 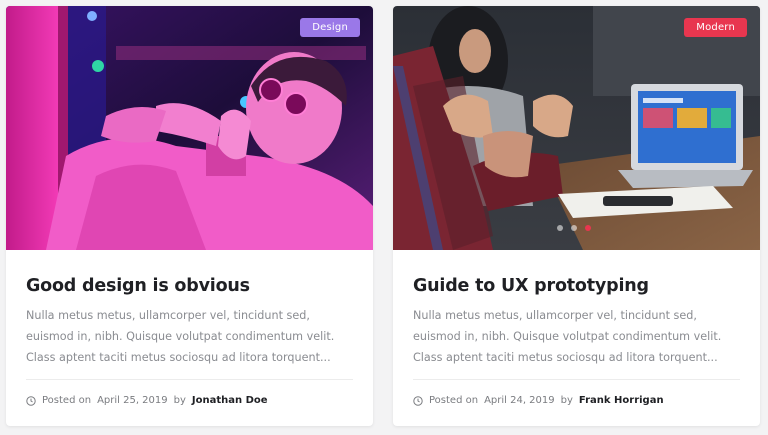 What do you see at coordinates (715, 27) in the screenshot?
I see `category-badge: Modern` at bounding box center [715, 27].